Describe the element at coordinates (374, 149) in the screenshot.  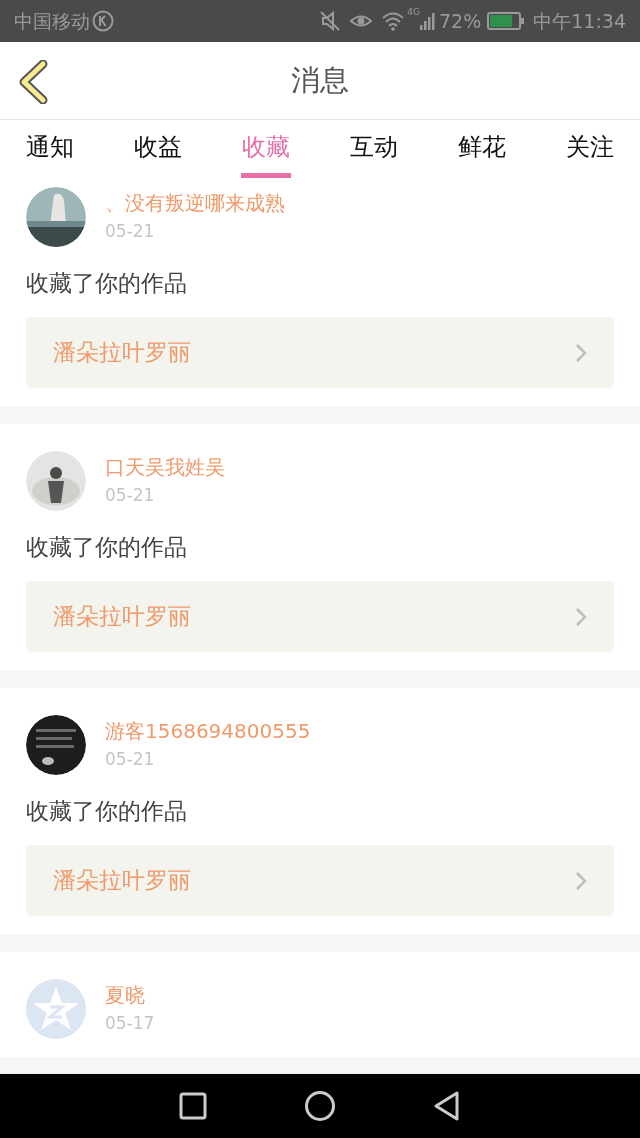
I see `tab: 互动` at that location.